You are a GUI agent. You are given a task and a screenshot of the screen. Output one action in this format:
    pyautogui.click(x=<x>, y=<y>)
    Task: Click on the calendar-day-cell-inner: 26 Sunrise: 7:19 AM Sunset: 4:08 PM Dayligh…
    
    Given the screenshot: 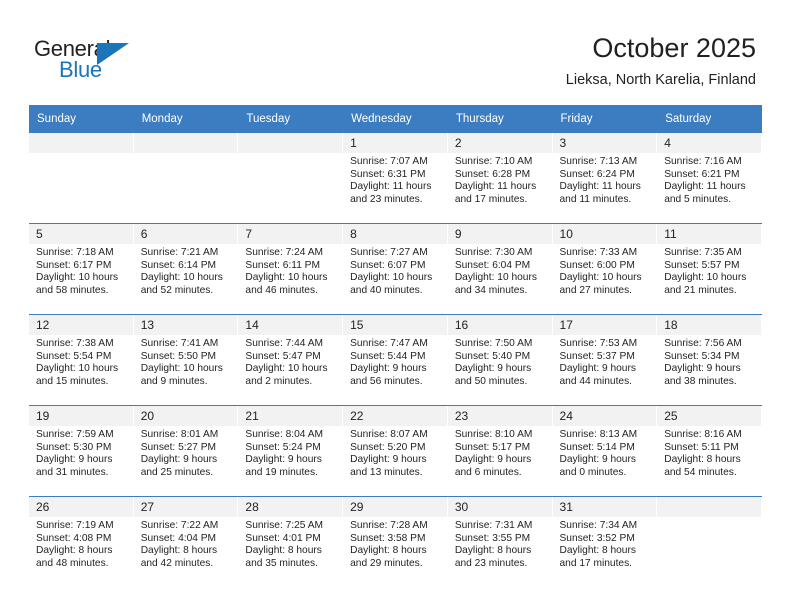 What is the action you would take?
    pyautogui.click(x=81, y=542)
    